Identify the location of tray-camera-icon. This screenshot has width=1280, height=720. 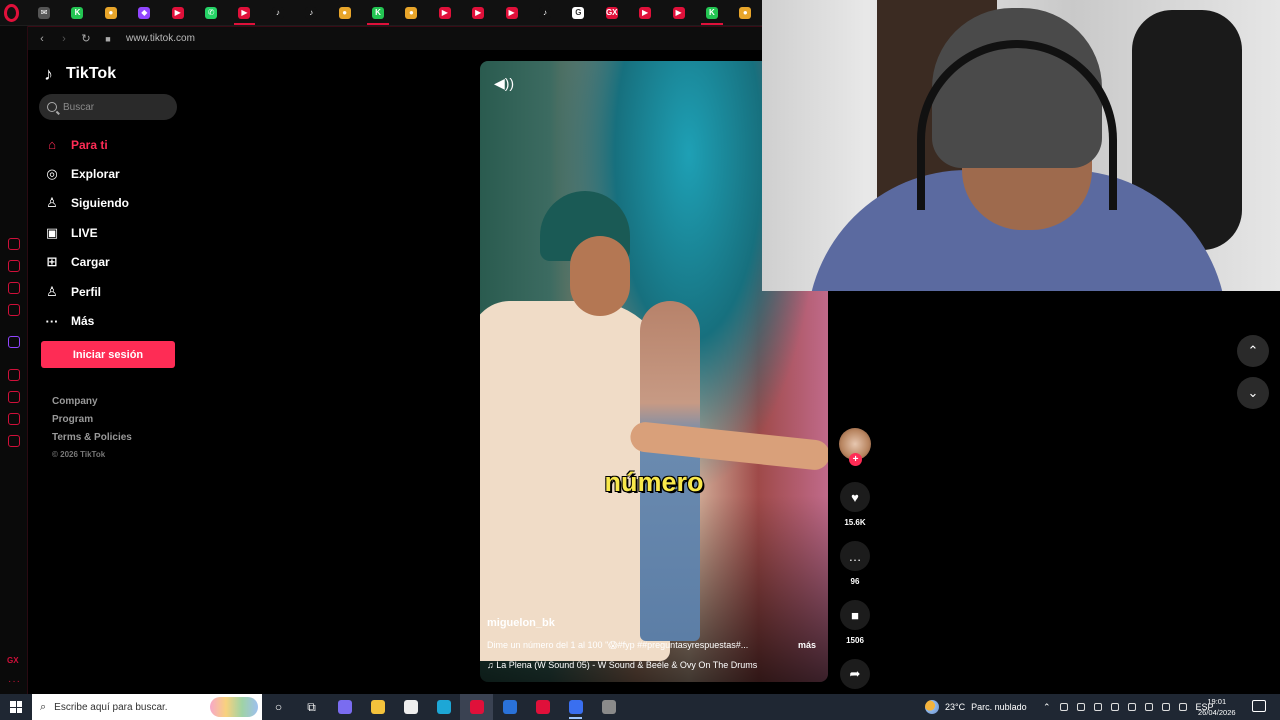
(1114, 707).